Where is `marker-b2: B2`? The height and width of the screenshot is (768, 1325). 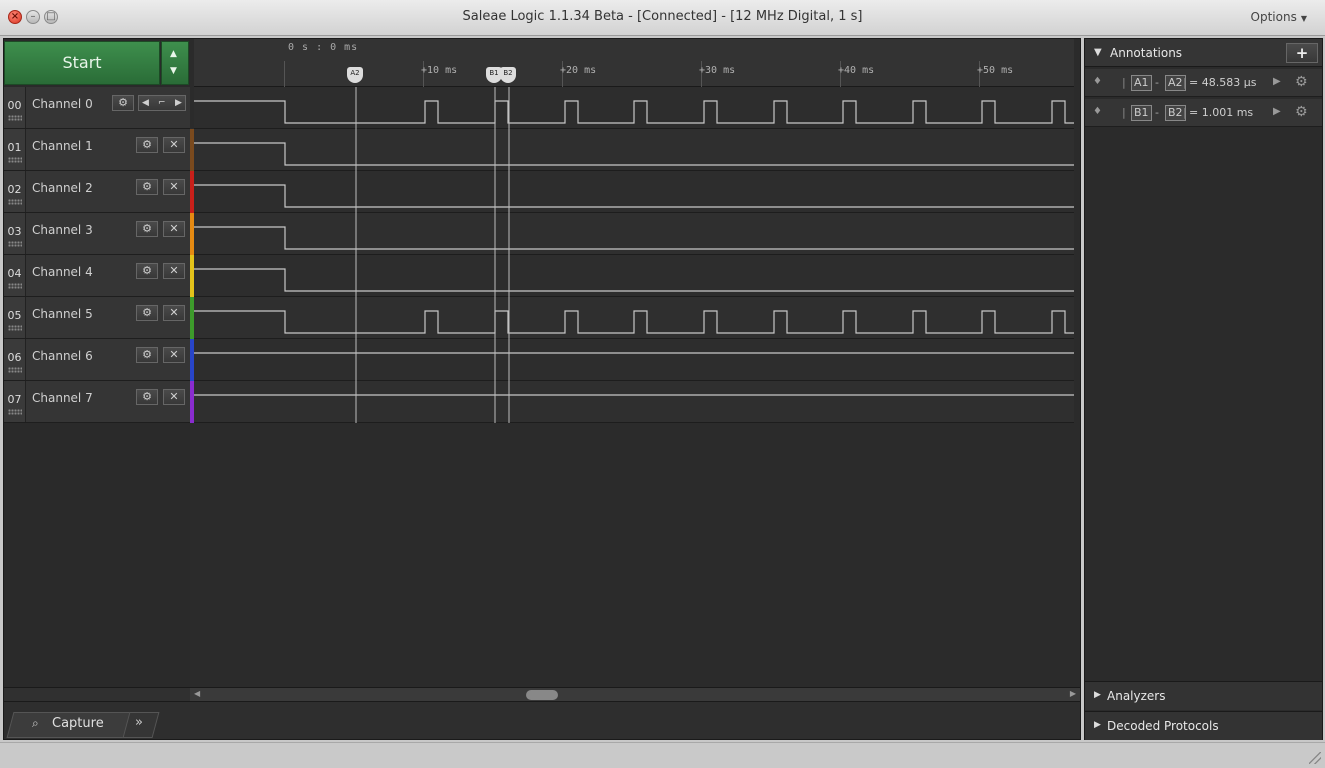 marker-b2: B2 is located at coordinates (508, 75).